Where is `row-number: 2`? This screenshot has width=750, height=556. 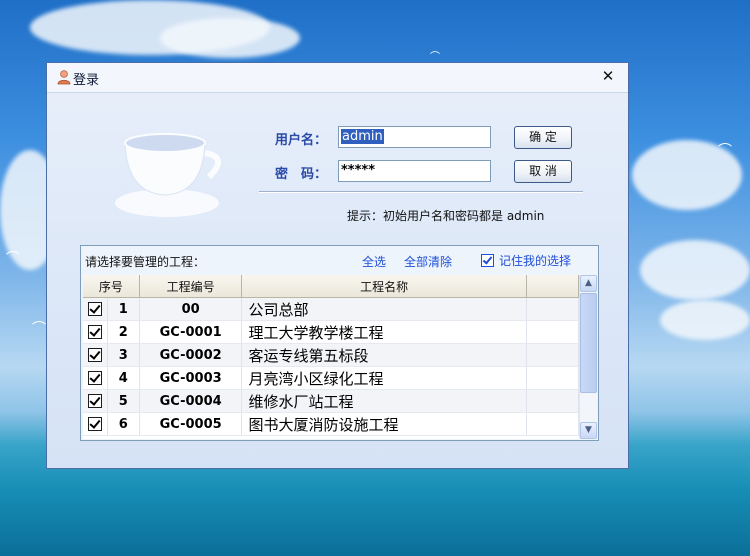
row-number: 2 is located at coordinates (123, 332).